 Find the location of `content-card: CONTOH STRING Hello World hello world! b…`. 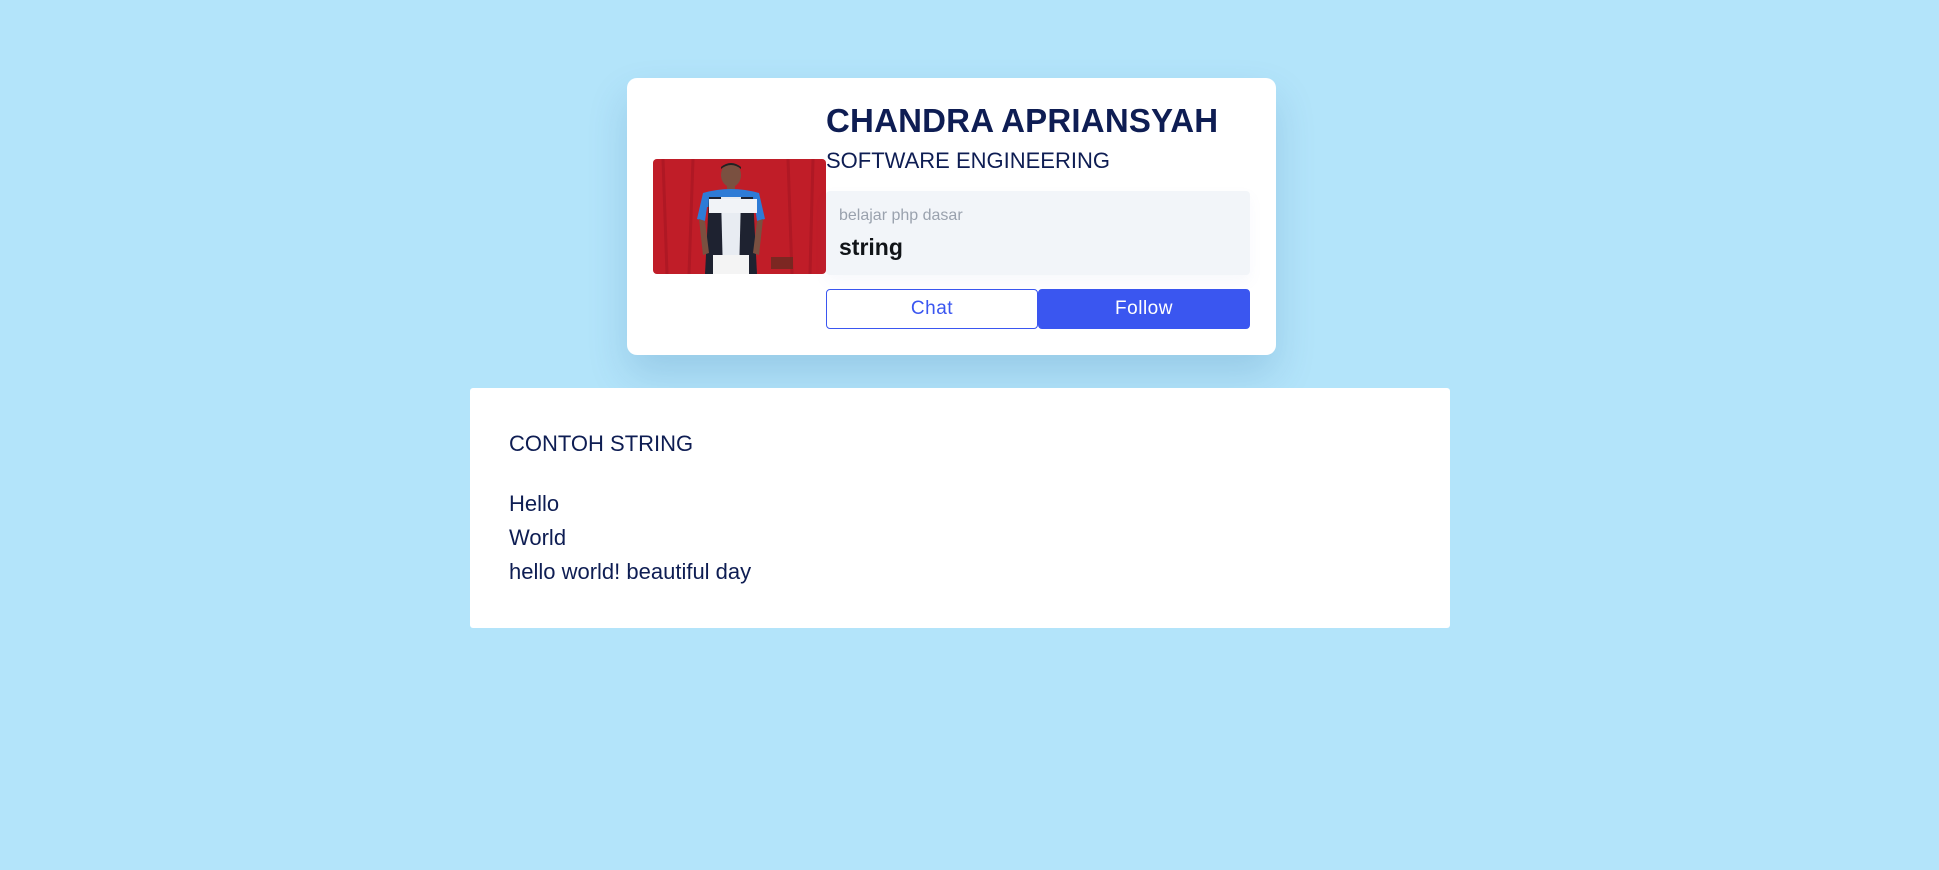

content-card: CONTOH STRING Hello World hello world! b… is located at coordinates (960, 508).